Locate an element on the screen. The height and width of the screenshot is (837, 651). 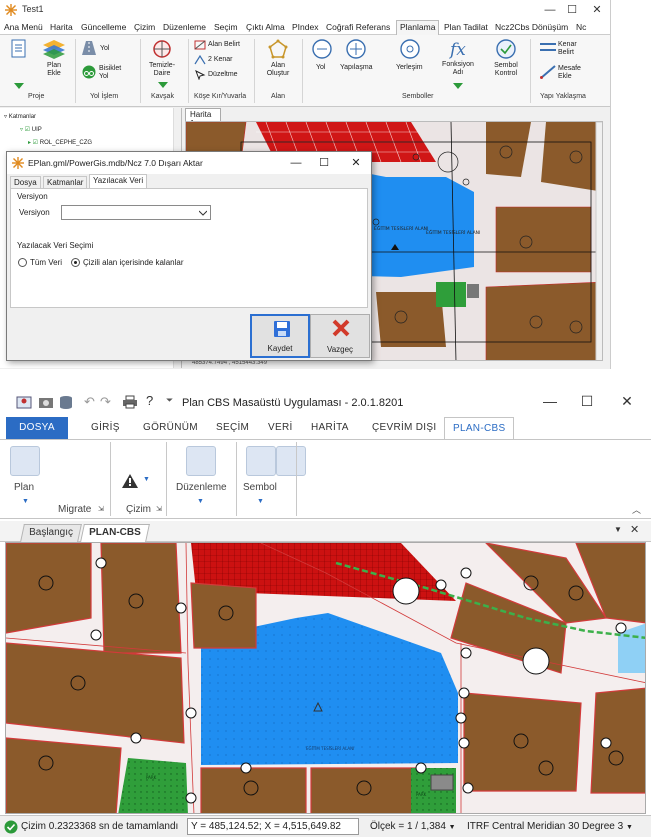
cizim-dropdown-arrow-icon: ▼ is located at coordinates (146, 479).